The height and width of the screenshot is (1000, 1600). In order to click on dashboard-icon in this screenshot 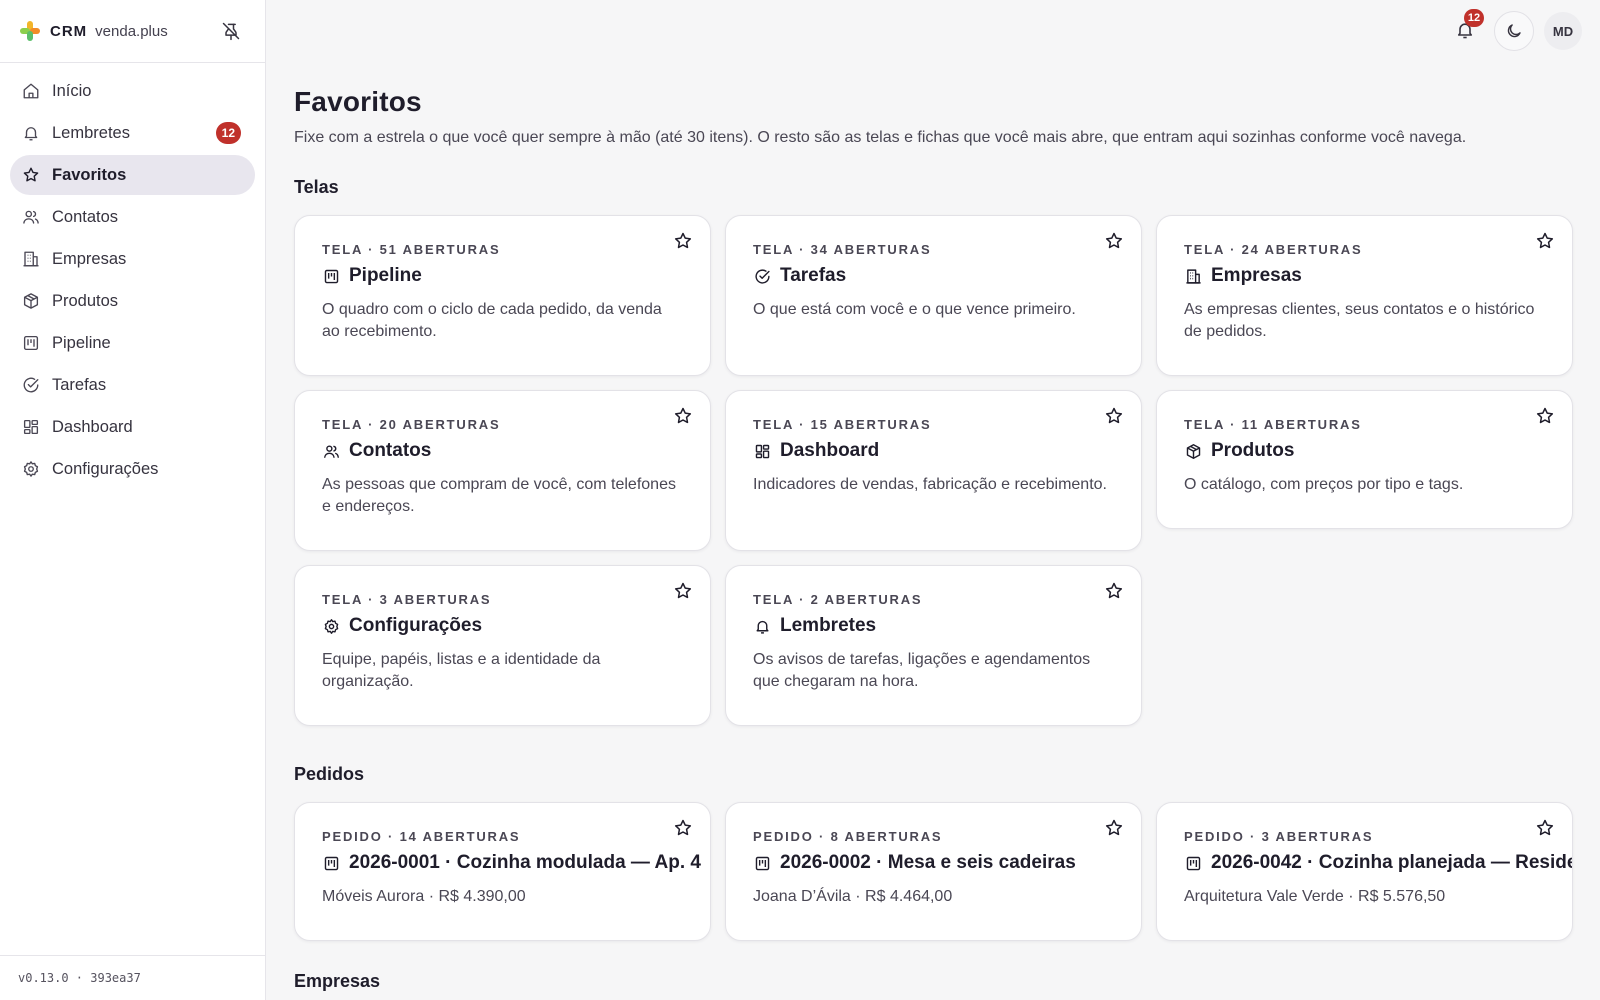, I will do `click(762, 451)`.